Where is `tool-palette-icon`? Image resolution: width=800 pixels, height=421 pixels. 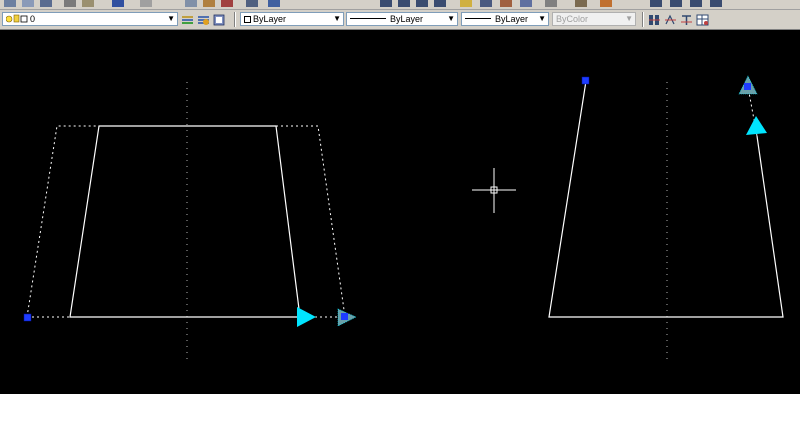
tool-palette-icon is located at coordinates (274, 3).